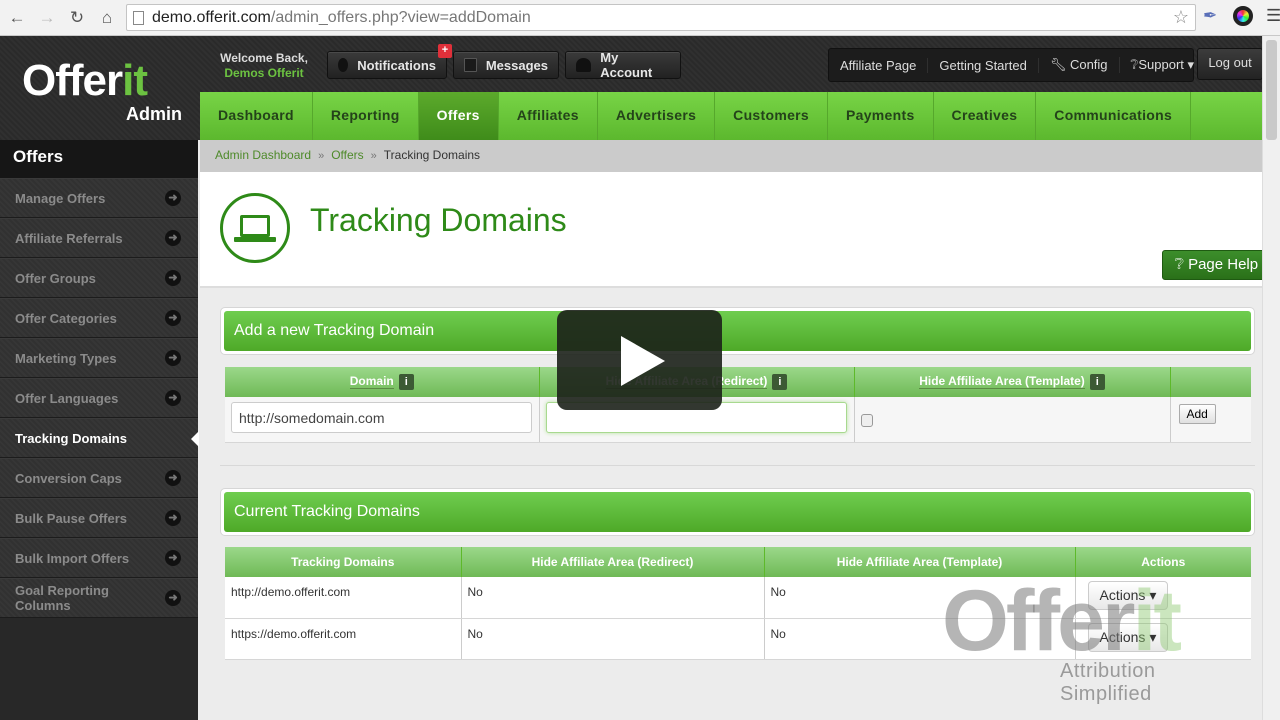 The image size is (1280, 720). What do you see at coordinates (347, 155) in the screenshot?
I see `breadcrumb-offers: Offers` at bounding box center [347, 155].